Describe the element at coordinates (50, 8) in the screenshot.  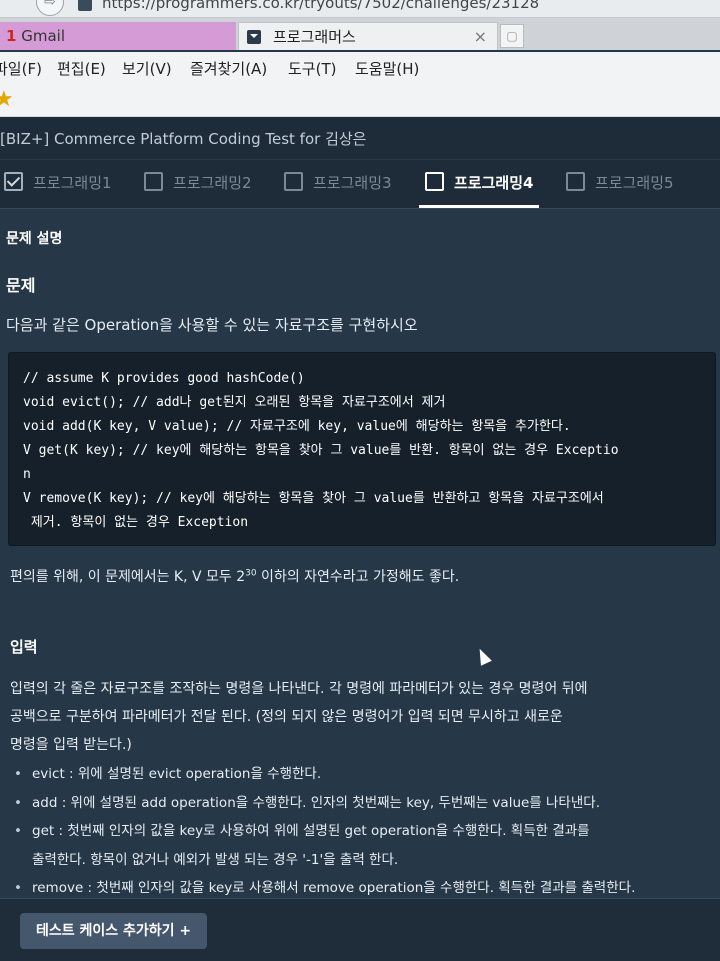
I see `forward-button: ⇨` at that location.